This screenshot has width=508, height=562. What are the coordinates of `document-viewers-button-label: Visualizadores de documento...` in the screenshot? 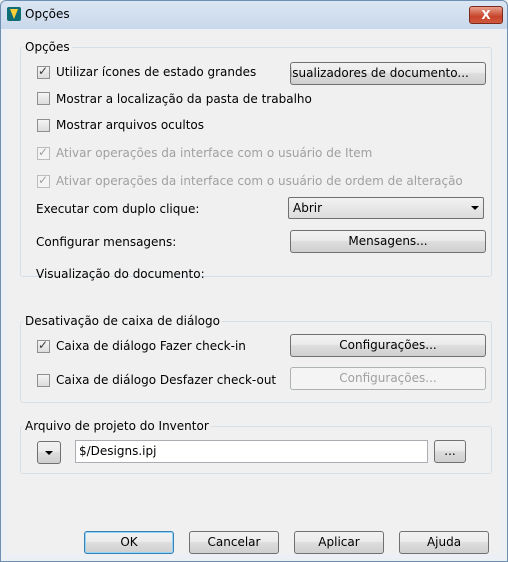 It's located at (379, 73).